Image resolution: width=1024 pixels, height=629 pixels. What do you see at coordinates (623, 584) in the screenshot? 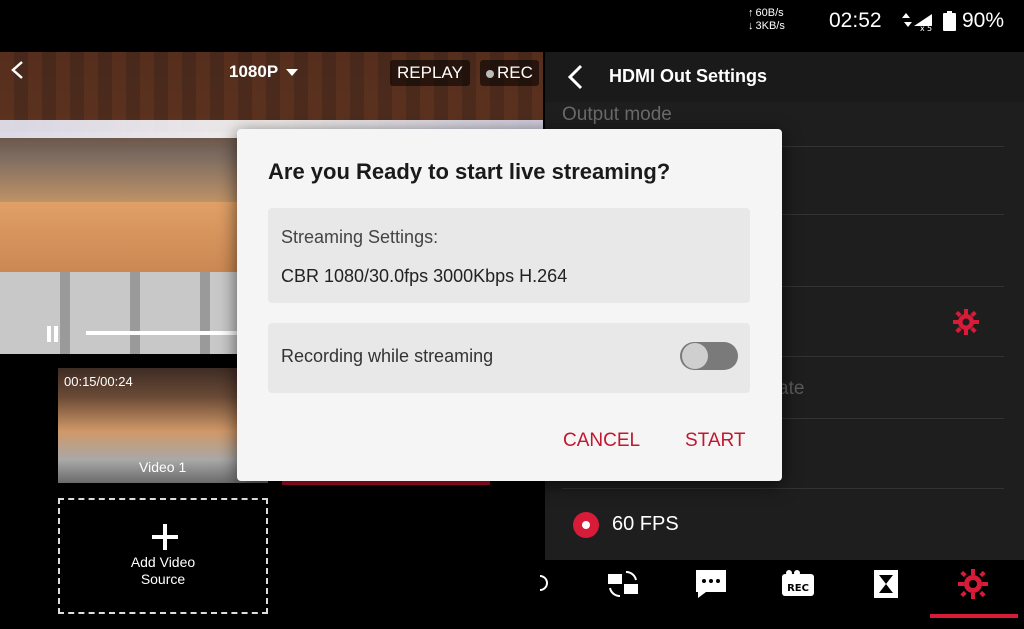
I see `switch-camera-icon` at bounding box center [623, 584].